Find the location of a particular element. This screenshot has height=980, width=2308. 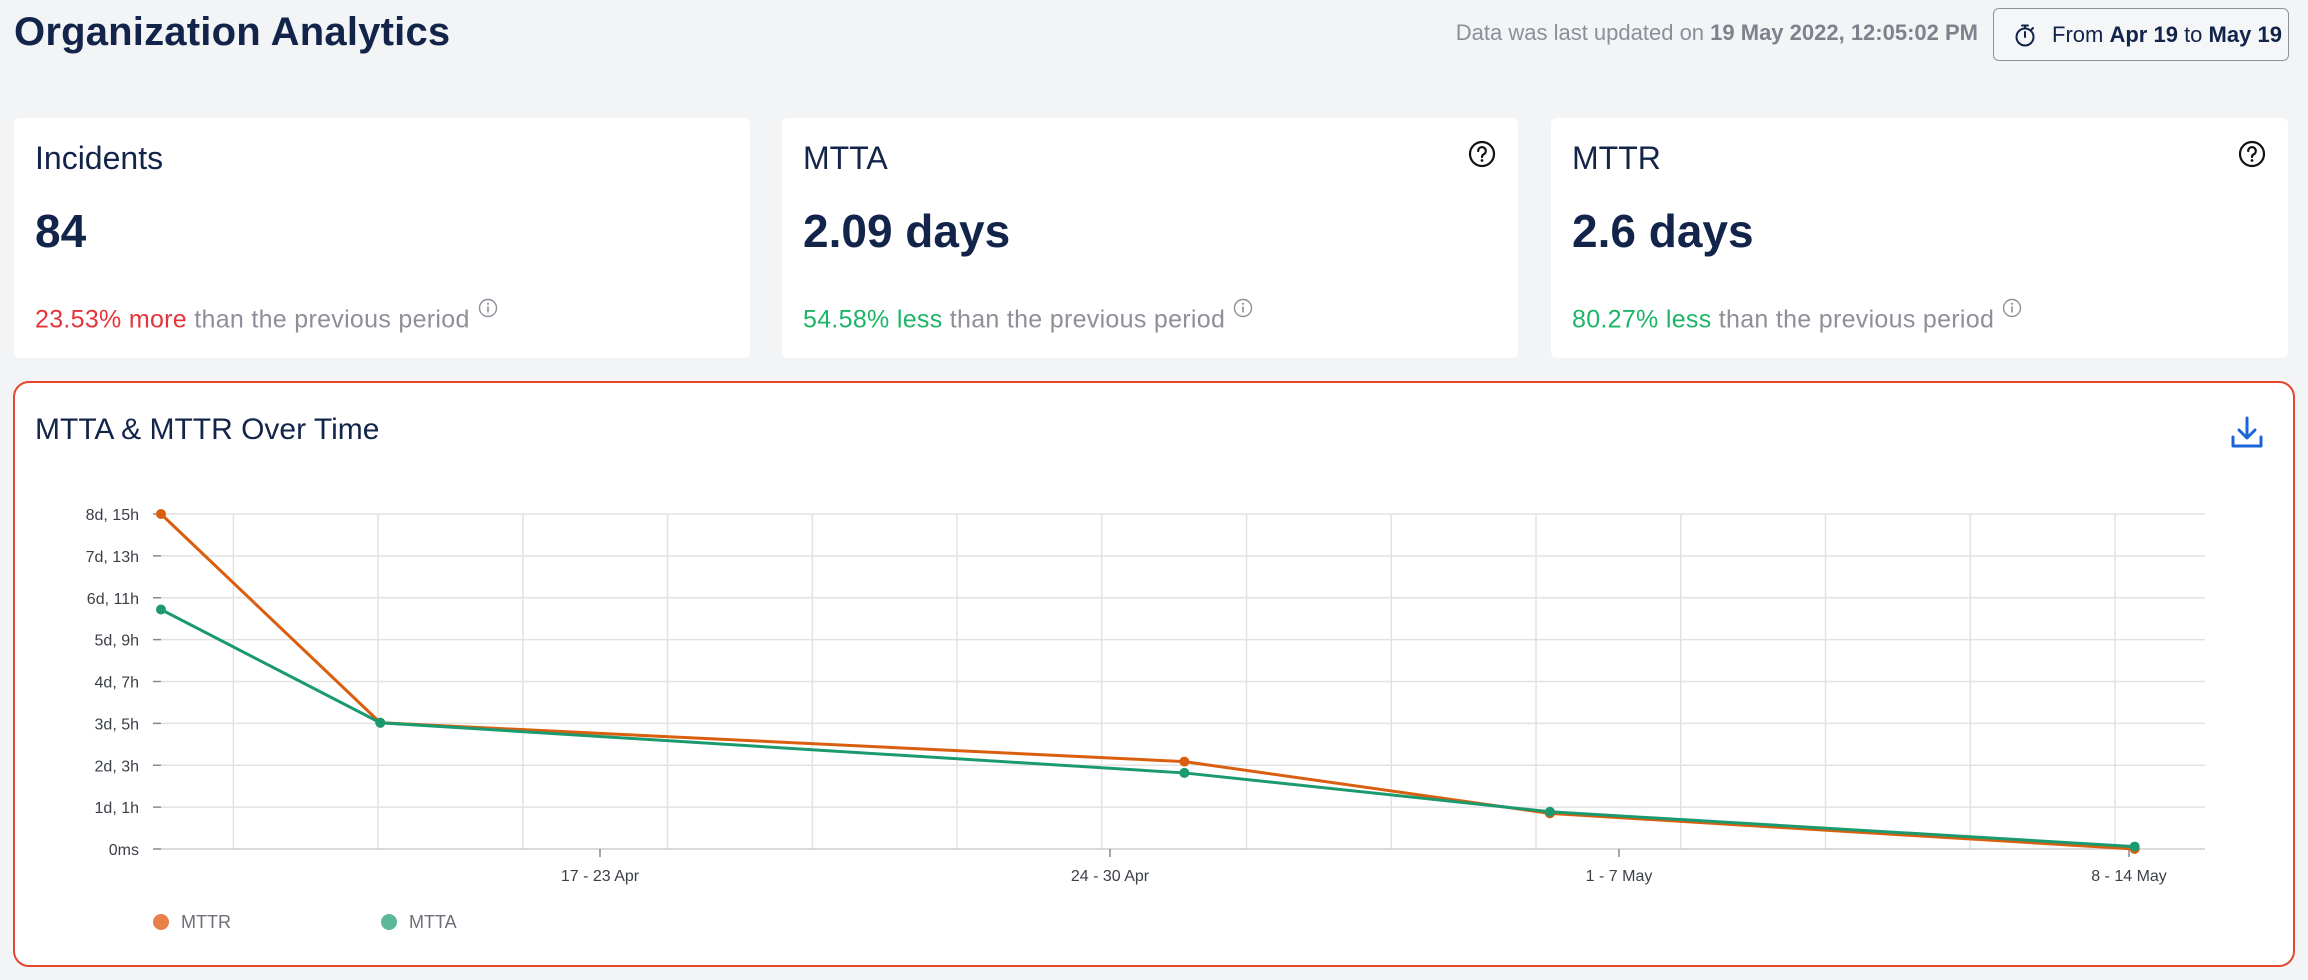

range-to-label: to is located at coordinates (2193, 34).